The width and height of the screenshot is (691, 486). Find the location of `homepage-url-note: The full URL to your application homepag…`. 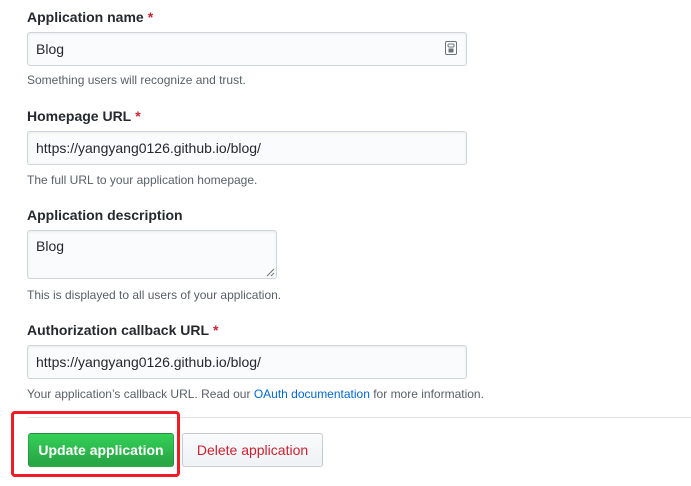

homepage-url-note: The full URL to your application homepag… is located at coordinates (142, 180).